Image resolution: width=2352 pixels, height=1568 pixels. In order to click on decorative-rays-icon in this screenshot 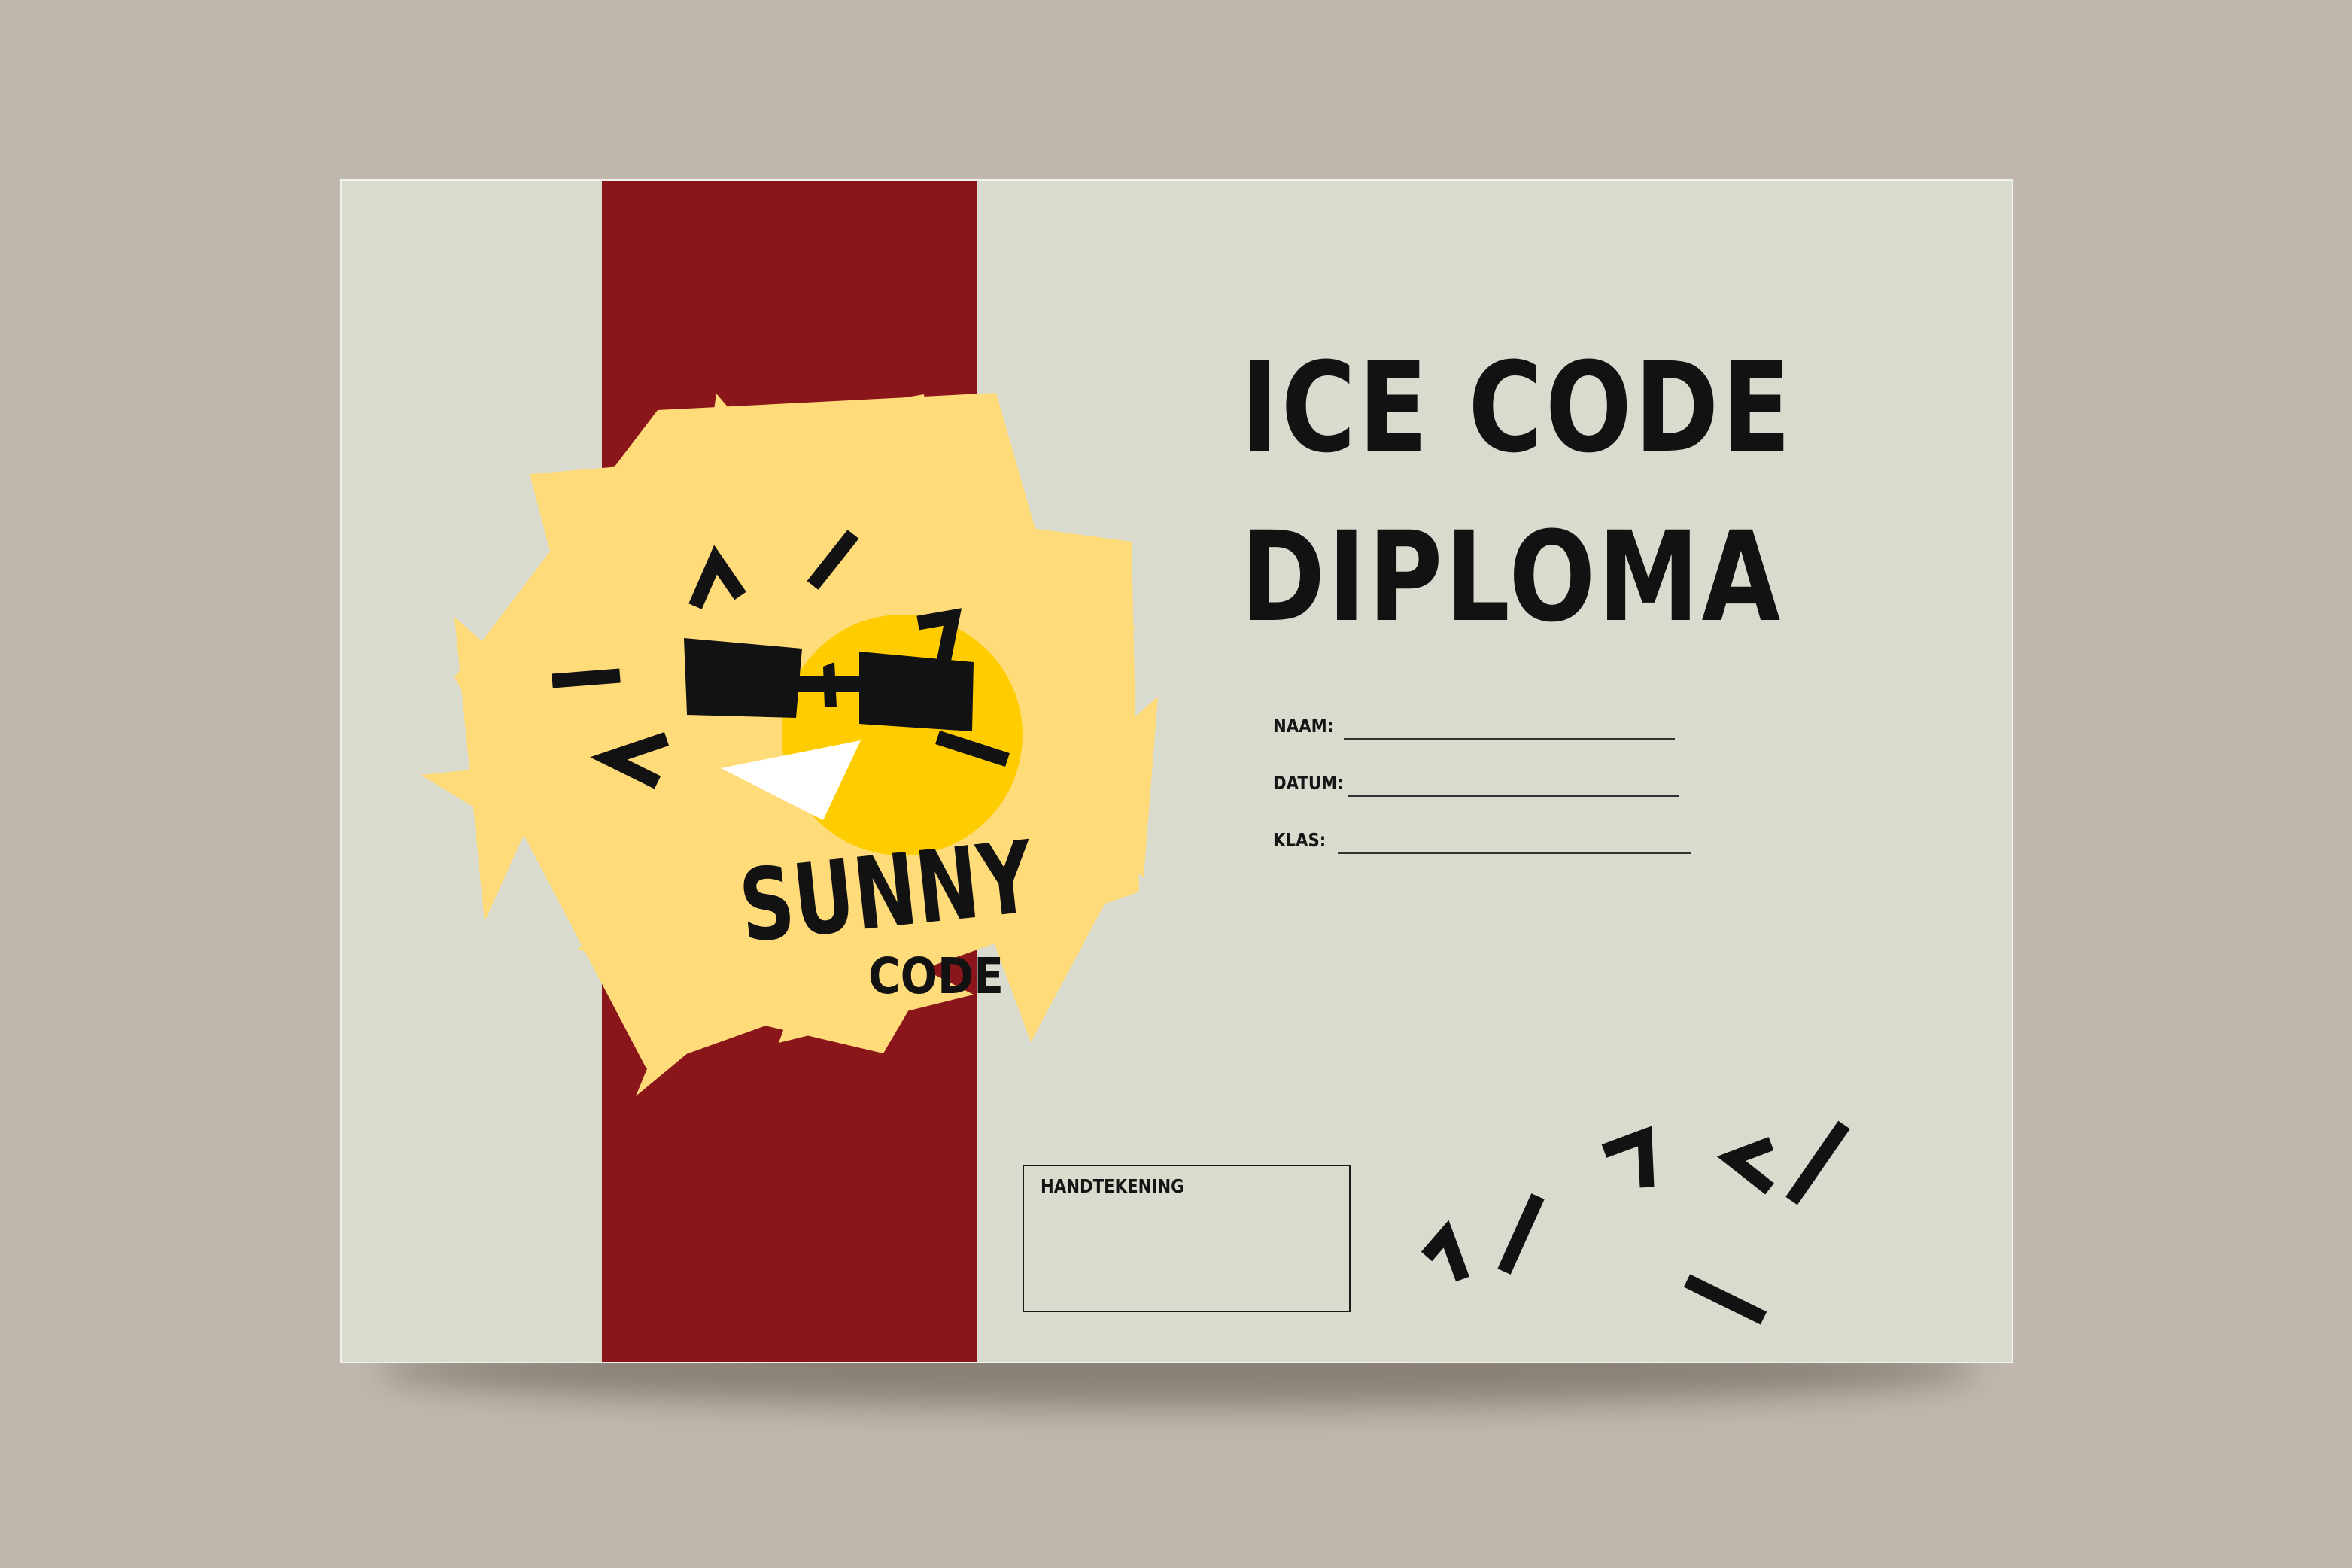, I will do `click(1635, 1222)`.